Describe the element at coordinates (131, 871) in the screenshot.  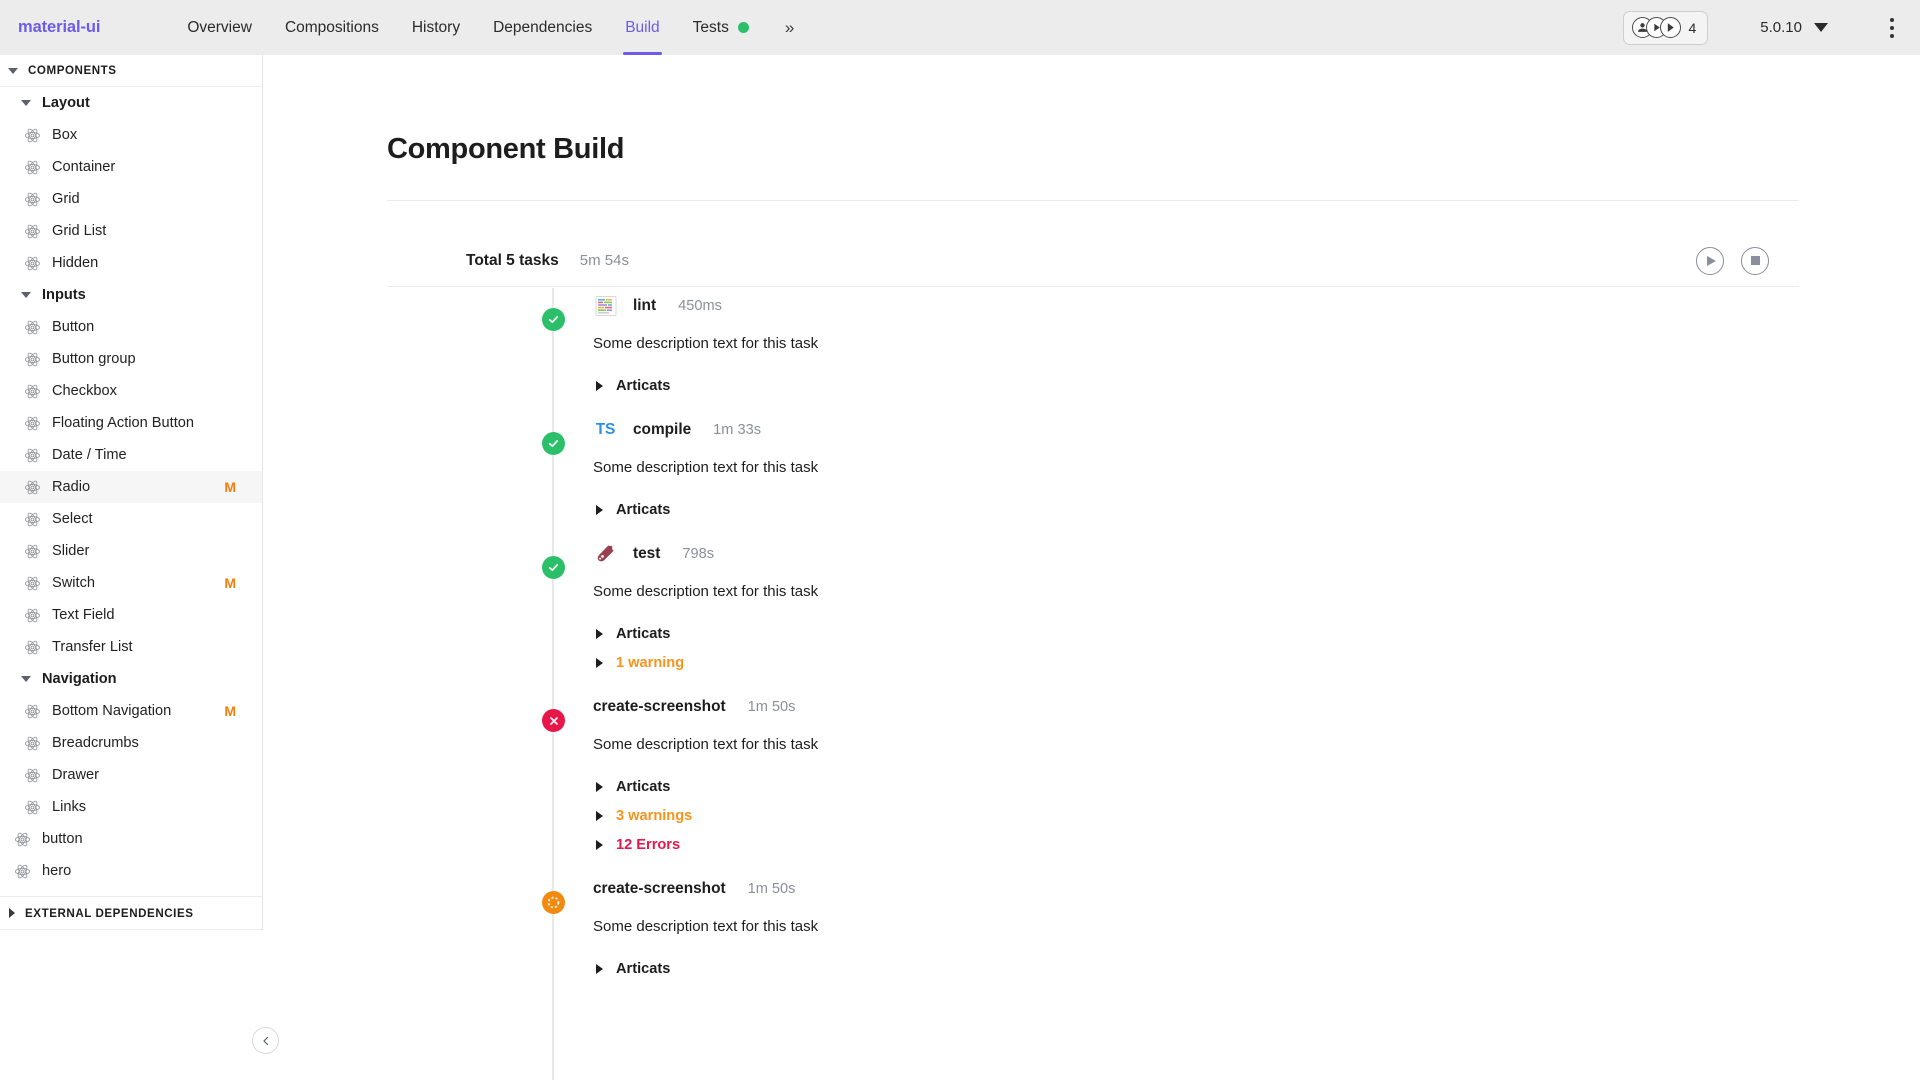
I see `sidebar-item-hero: hero` at that location.